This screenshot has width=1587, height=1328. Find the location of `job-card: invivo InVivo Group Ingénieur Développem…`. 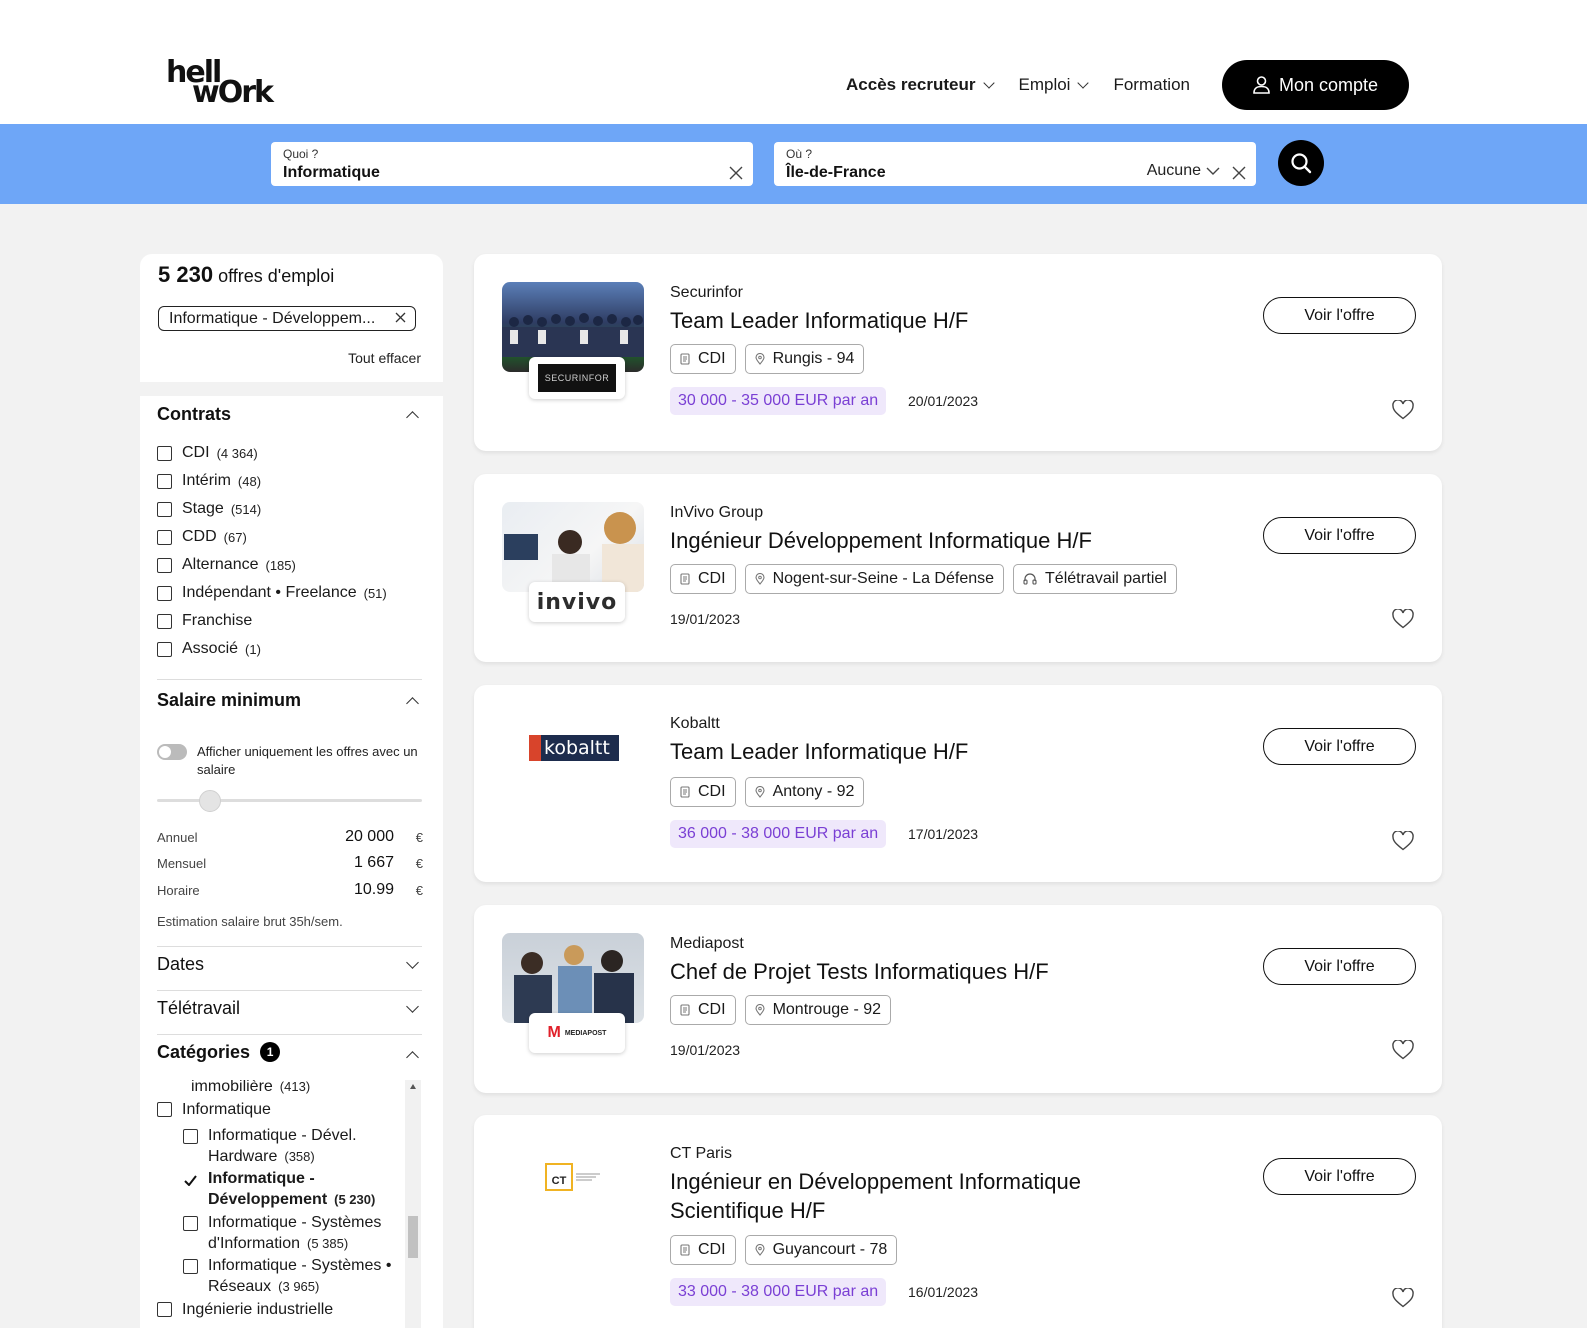

job-card: invivo InVivo Group Ingénieur Développem… is located at coordinates (958, 568).